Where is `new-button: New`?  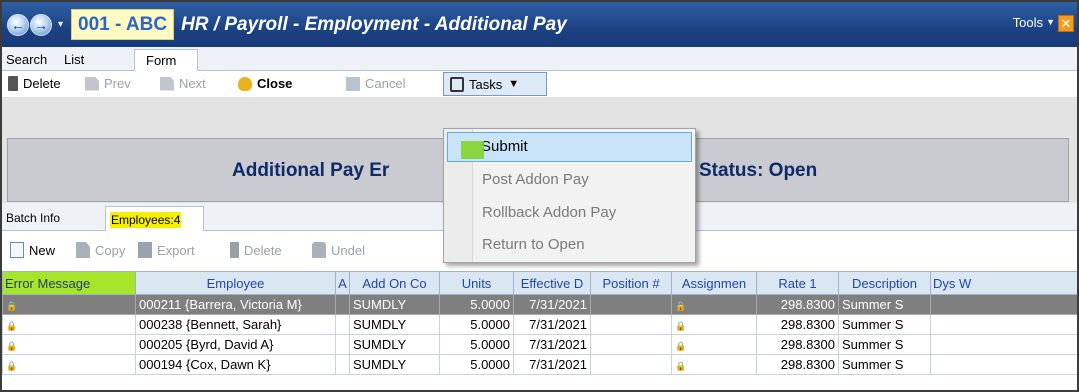 new-button: New is located at coordinates (32, 250).